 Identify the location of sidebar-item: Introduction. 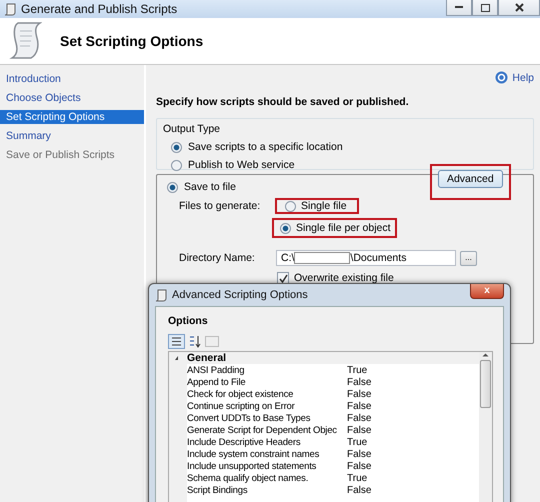
(72, 79).